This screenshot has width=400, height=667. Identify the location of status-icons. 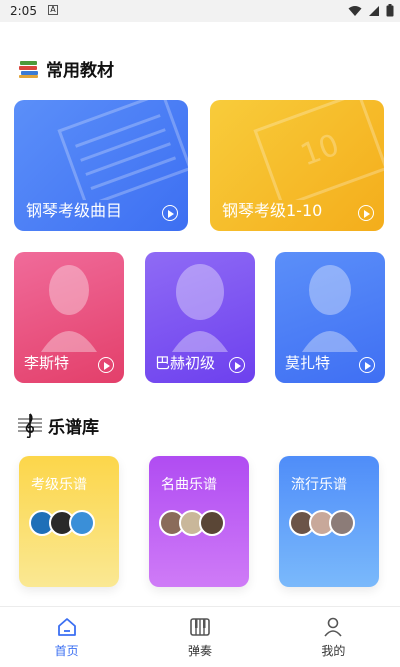
(371, 10).